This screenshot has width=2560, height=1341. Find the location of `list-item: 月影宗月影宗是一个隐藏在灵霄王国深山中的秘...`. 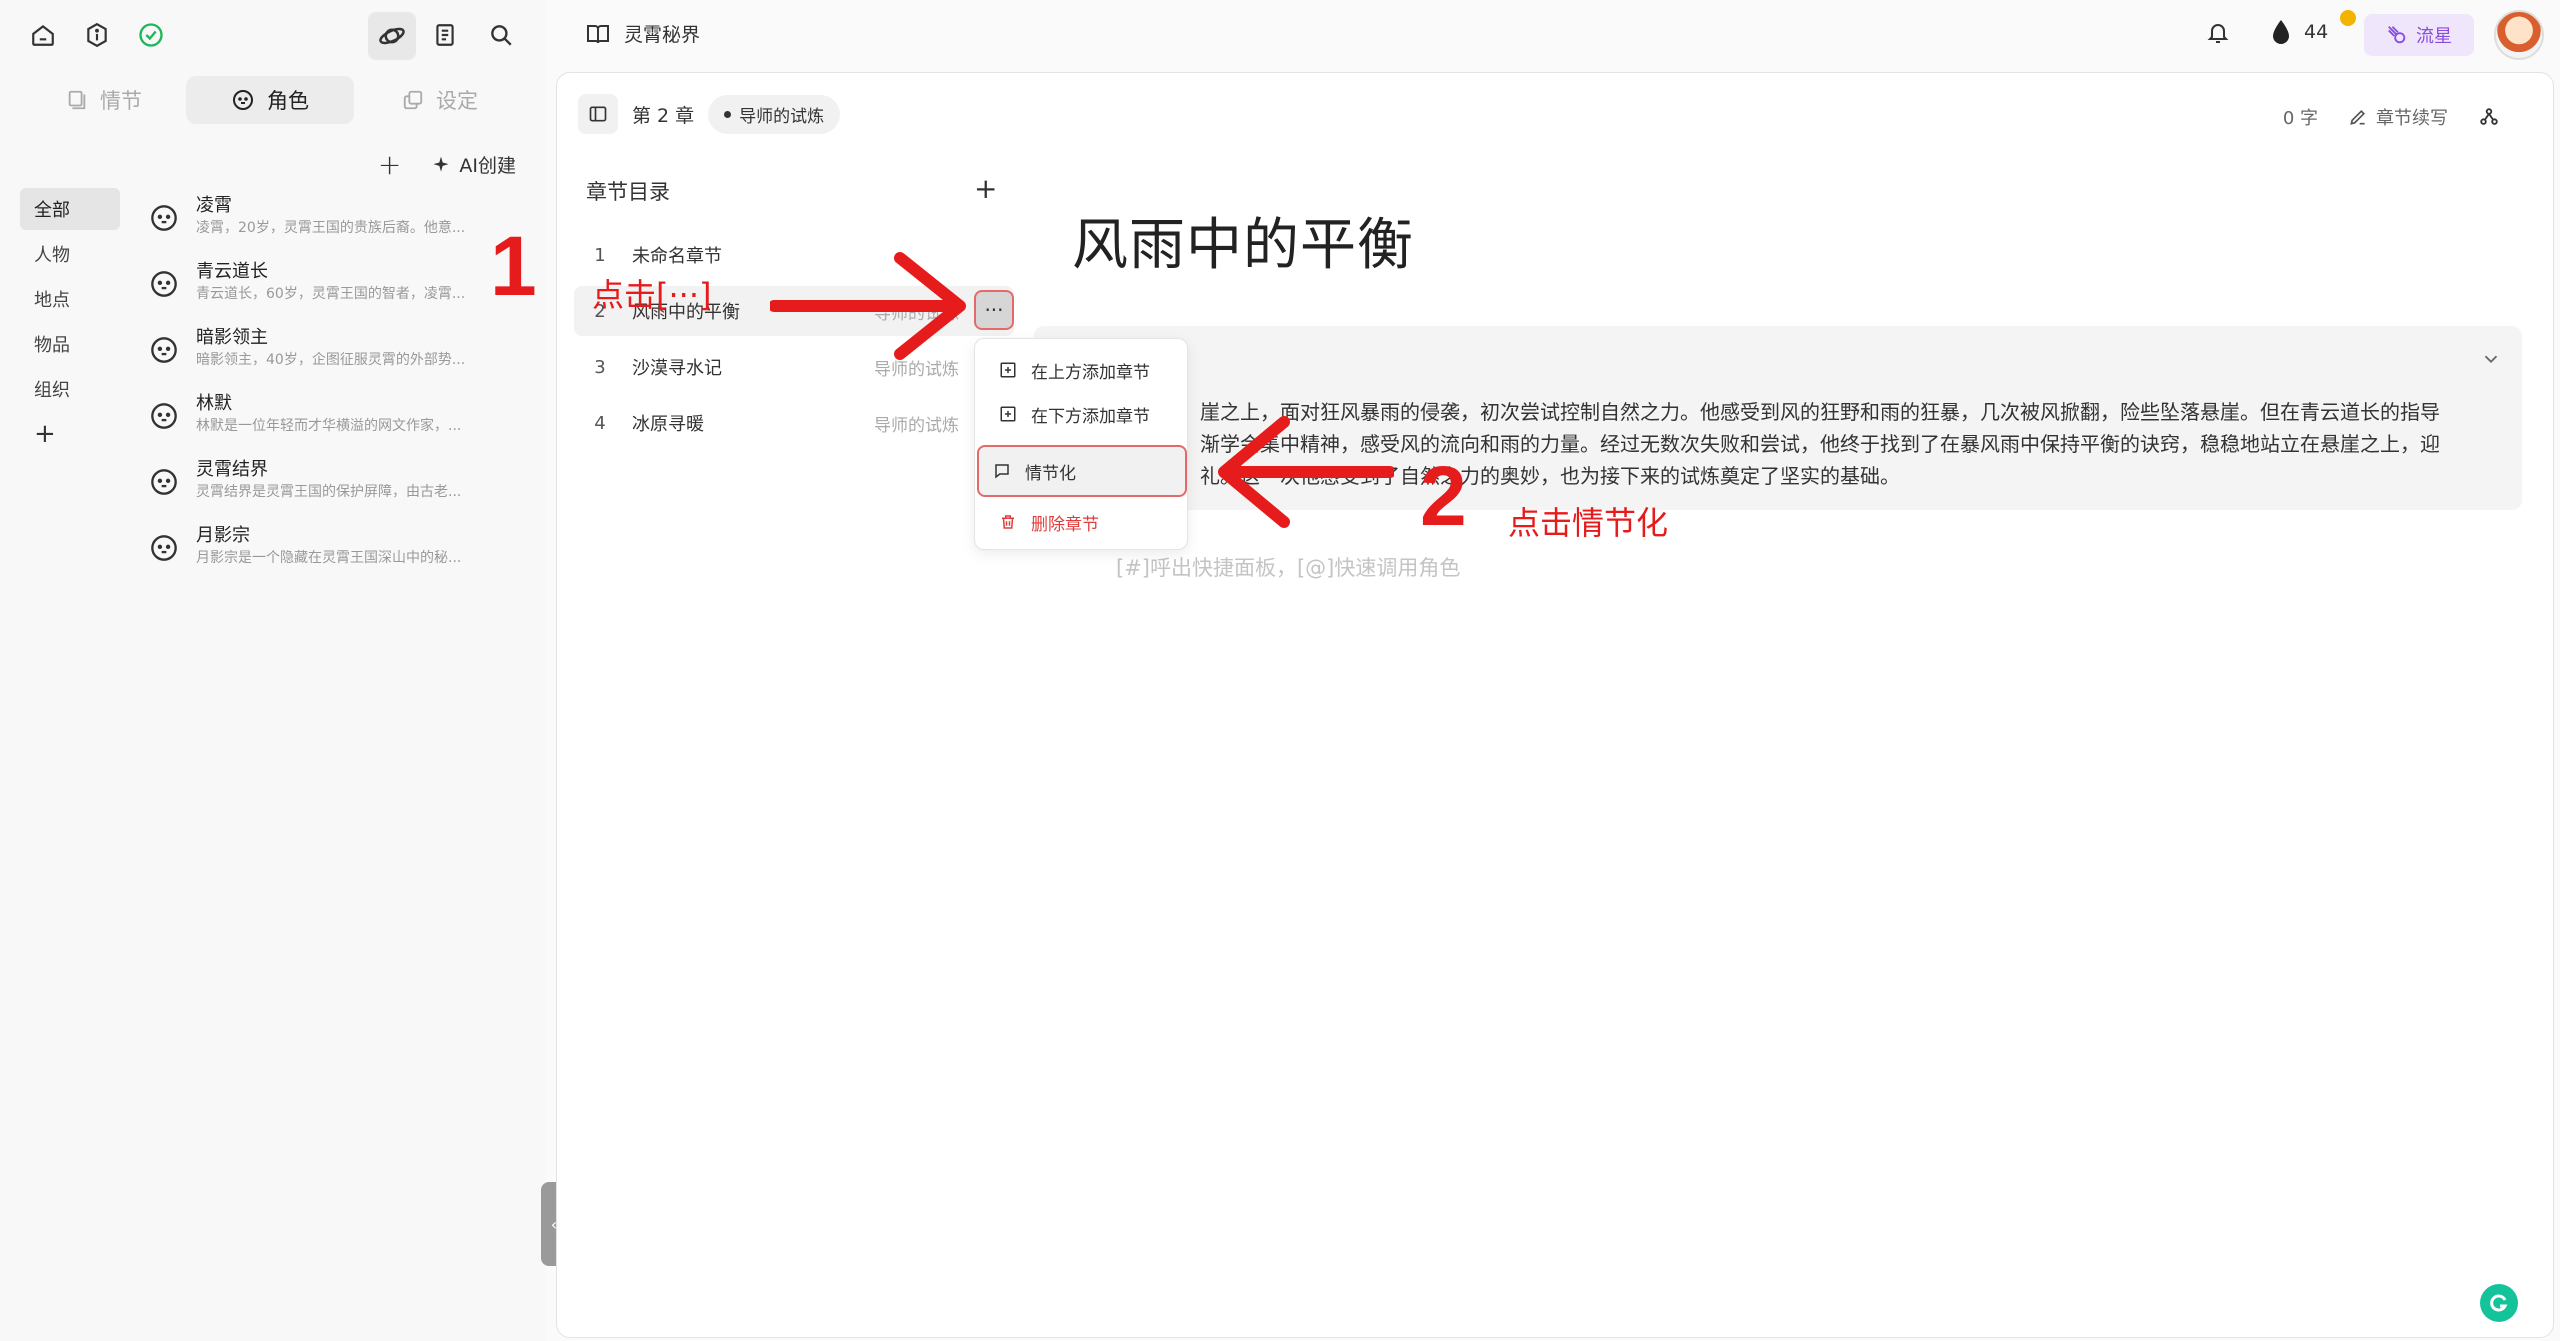

list-item: 月影宗月影宗是一个隐藏在灵霄王国深山中的秘... is located at coordinates (320, 551).